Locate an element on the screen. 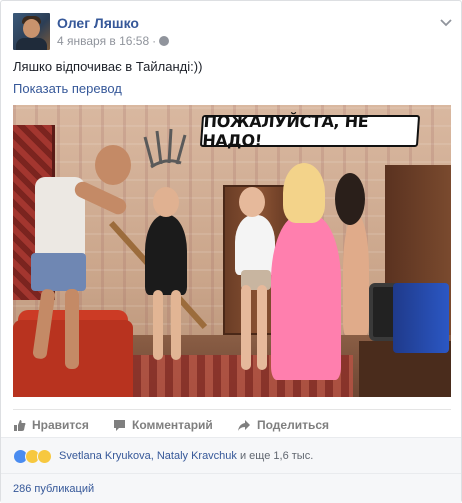  show-translation-link: Показать перевод is located at coordinates (67, 88).